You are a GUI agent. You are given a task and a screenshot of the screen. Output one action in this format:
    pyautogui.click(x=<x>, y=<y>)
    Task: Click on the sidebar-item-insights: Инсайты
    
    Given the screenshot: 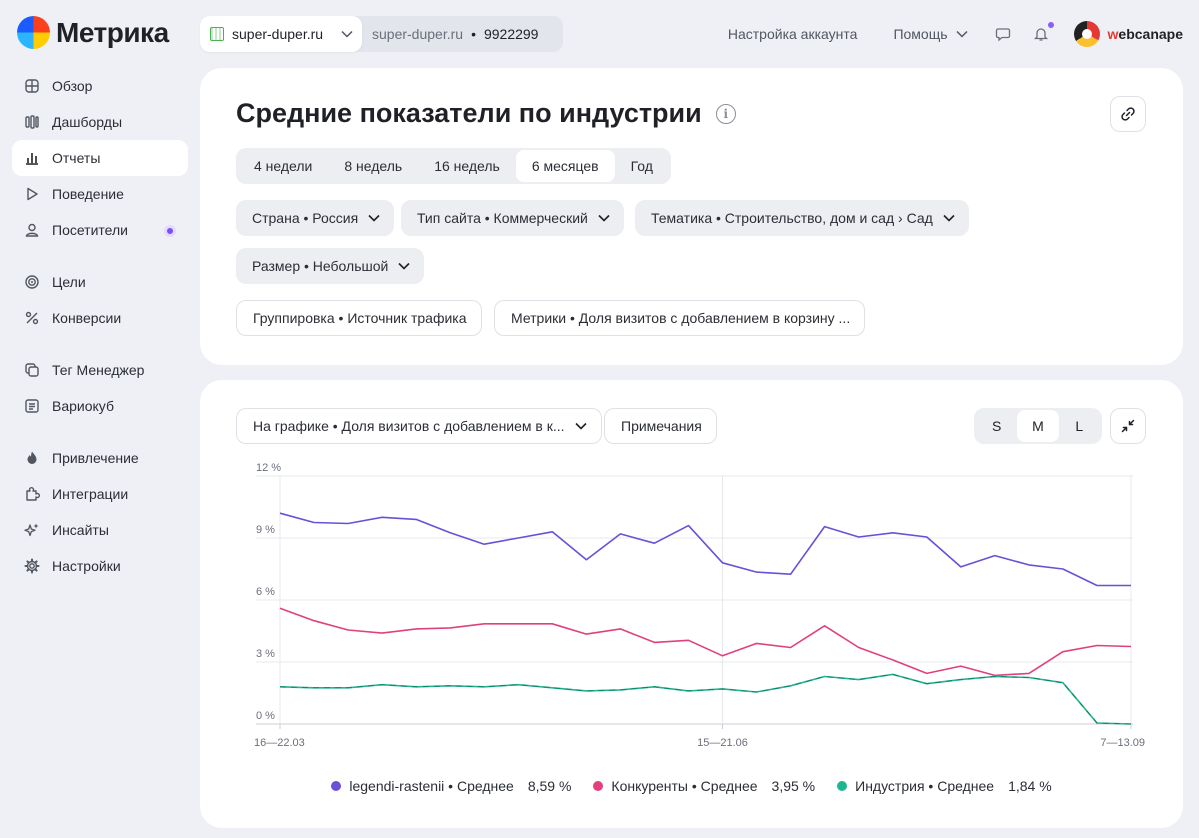 What is the action you would take?
    pyautogui.click(x=100, y=530)
    